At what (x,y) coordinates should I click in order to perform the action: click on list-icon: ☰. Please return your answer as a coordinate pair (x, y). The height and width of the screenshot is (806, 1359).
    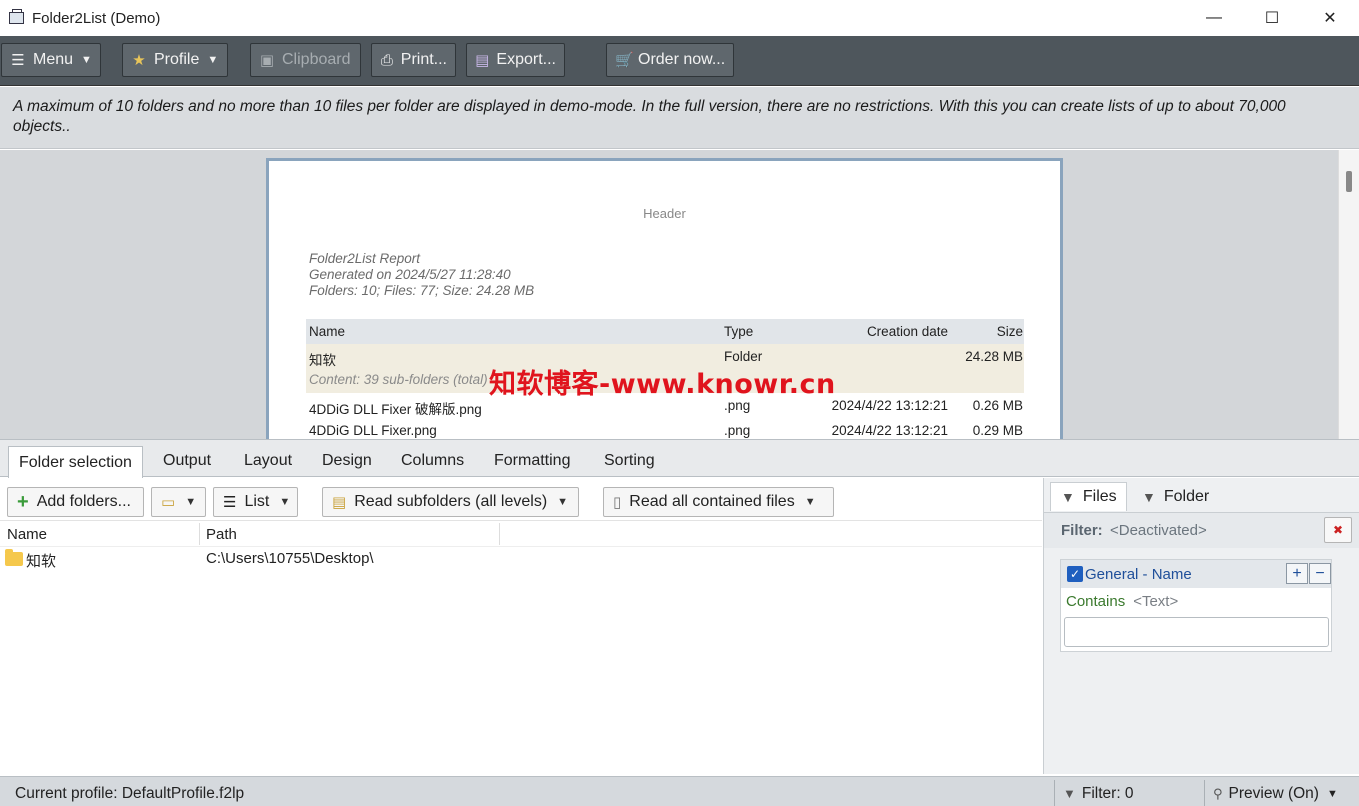
    Looking at the image, I should click on (230, 502).